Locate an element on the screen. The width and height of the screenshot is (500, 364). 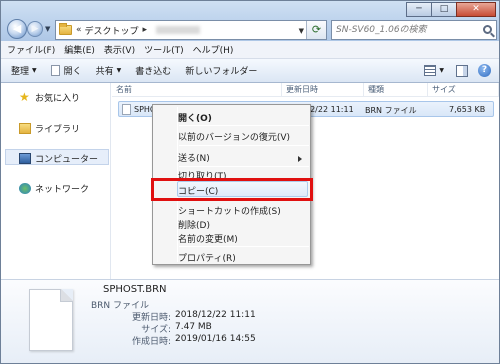
column-size: サイズ is located at coordinates (463, 89).